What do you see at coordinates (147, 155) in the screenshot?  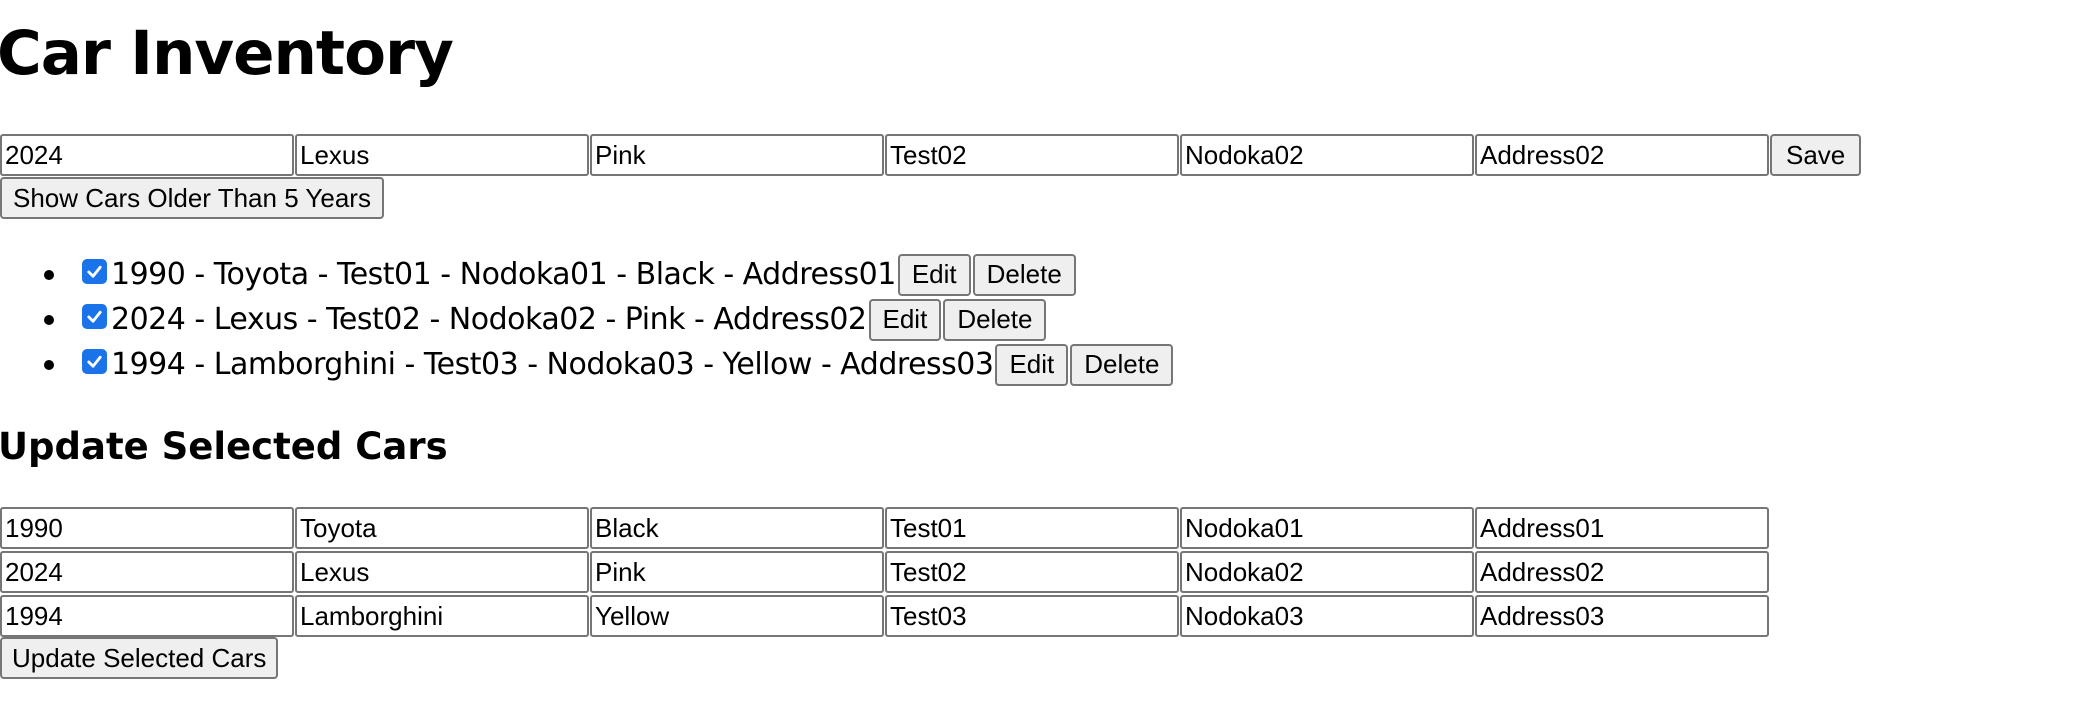 I see `year-input` at bounding box center [147, 155].